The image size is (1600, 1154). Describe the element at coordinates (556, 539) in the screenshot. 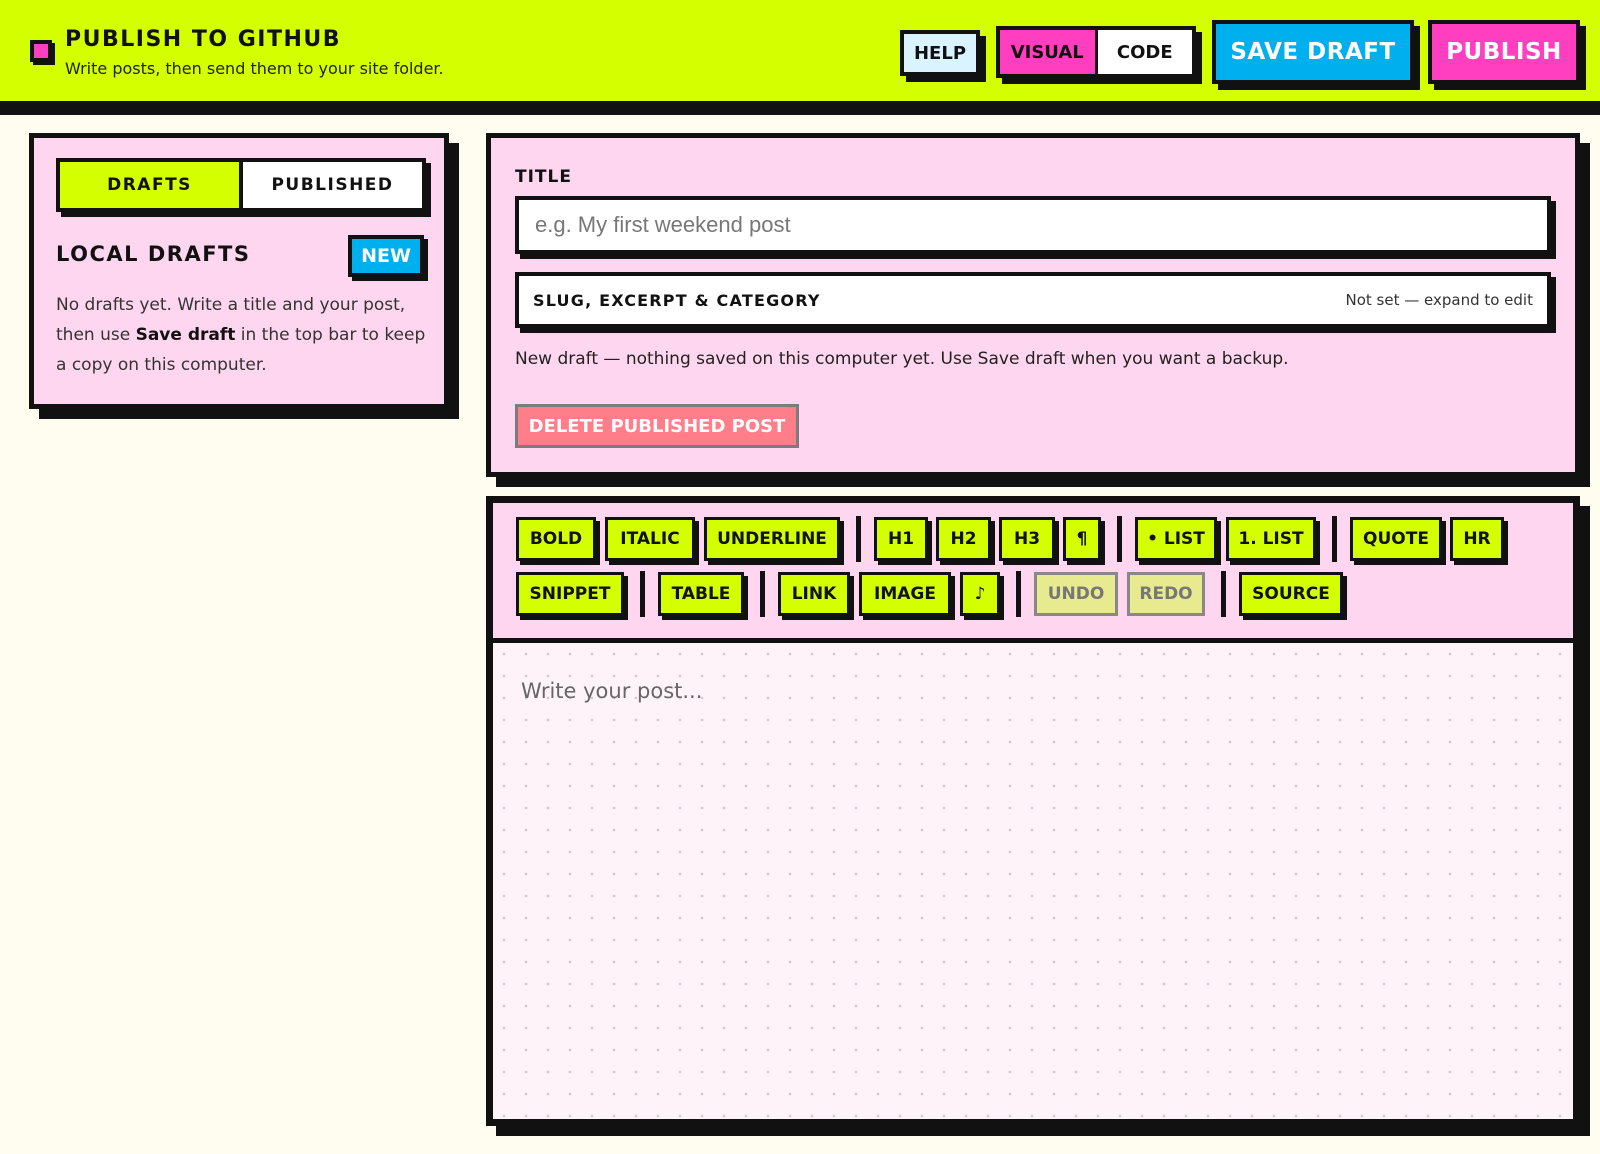

I see `bold-button: BOLD` at that location.